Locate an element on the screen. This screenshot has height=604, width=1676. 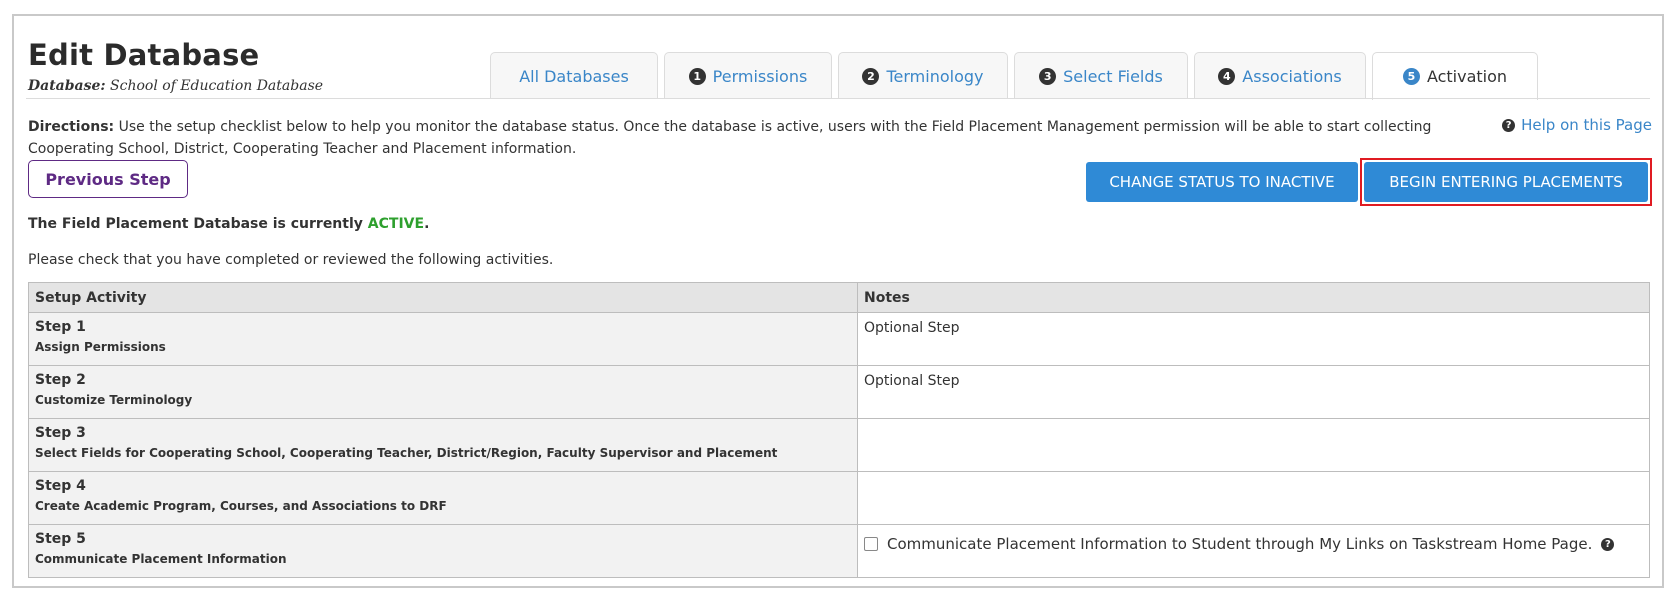
begin-entering-placements-button: BEGIN ENTERING PLACEMENTS is located at coordinates (1506, 182).